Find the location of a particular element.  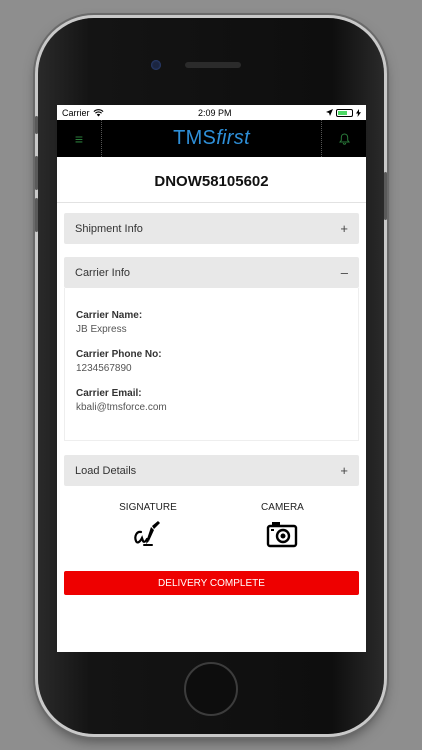

carrier-name-field: Carrier Name: JB Express is located at coordinates (211, 322).